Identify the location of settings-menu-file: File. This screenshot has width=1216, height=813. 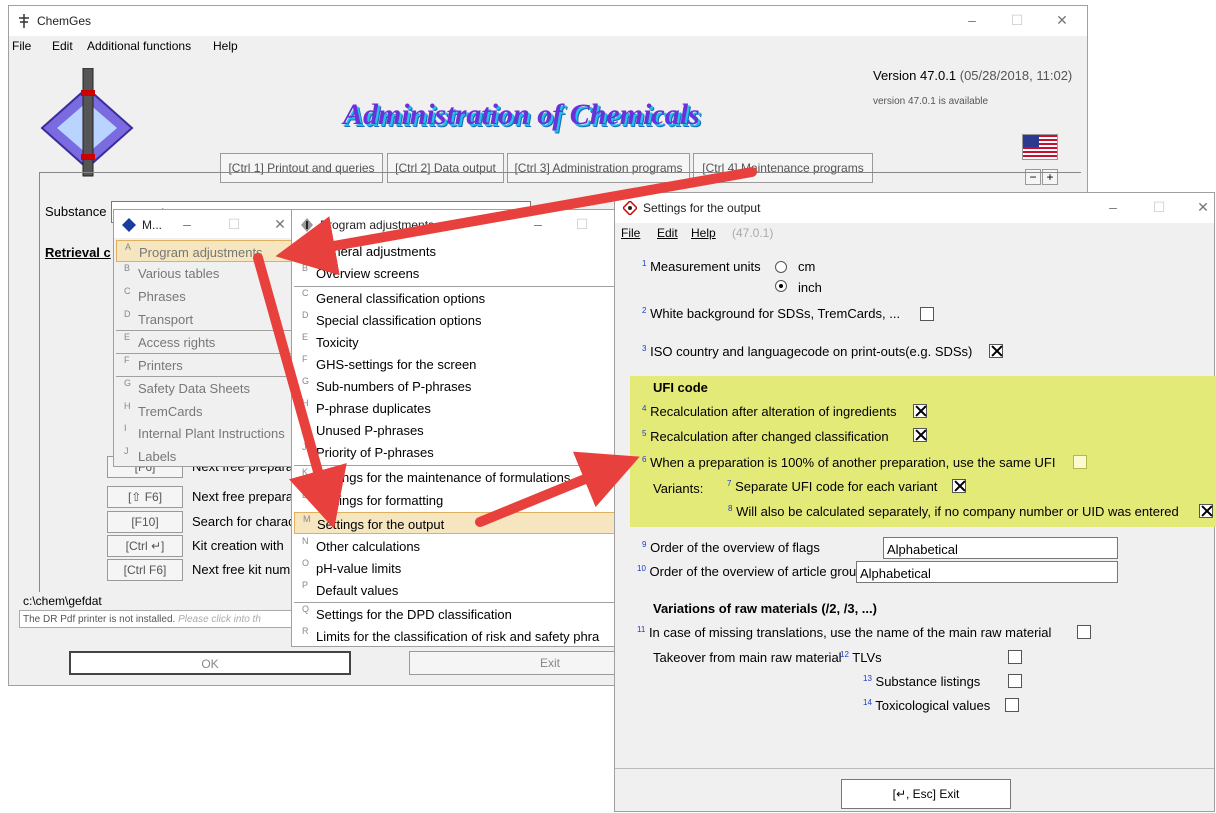
(630, 233).